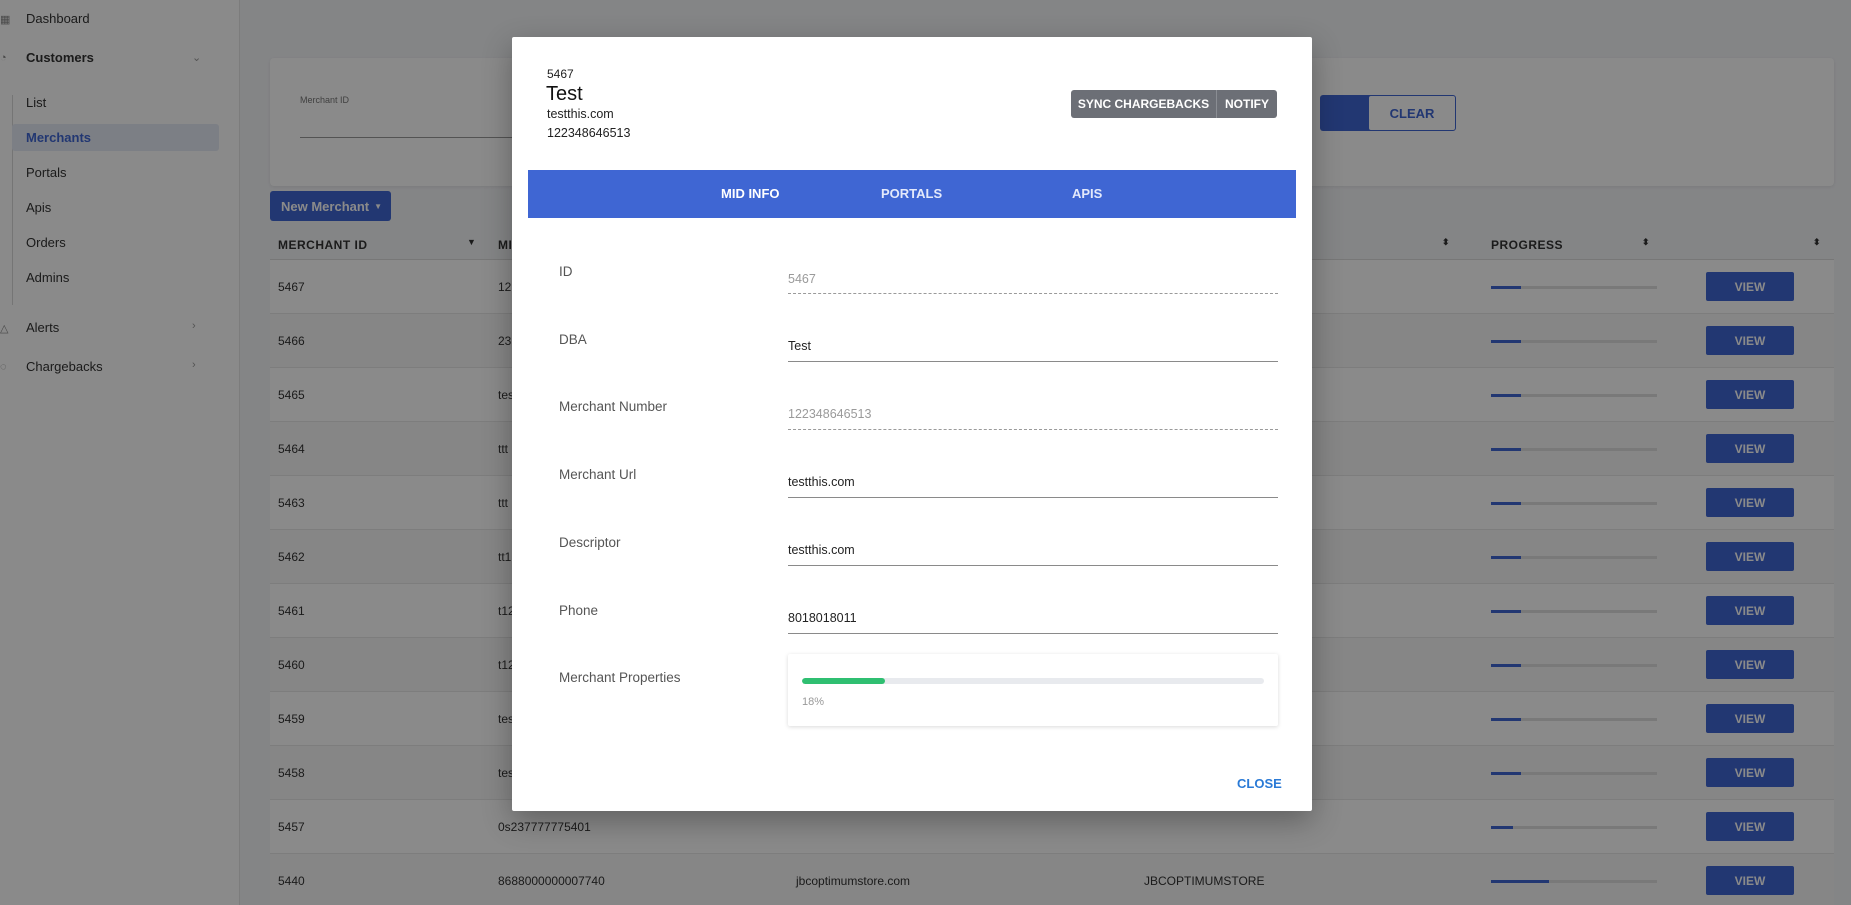  I want to click on dba-input: Test, so click(799, 346).